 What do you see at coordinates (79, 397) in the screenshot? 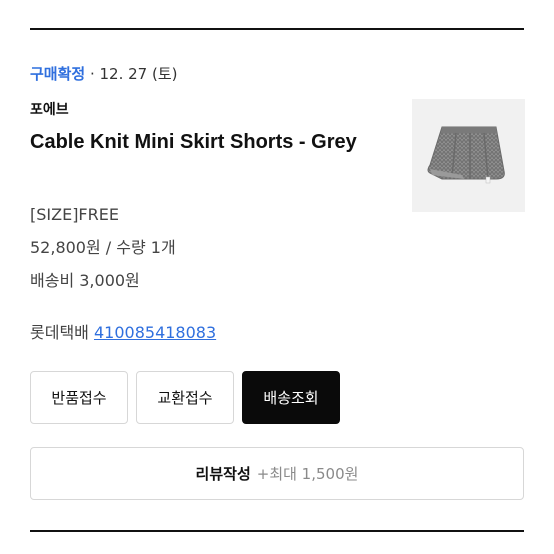
I see `return-request-button: 반품접수` at bounding box center [79, 397].